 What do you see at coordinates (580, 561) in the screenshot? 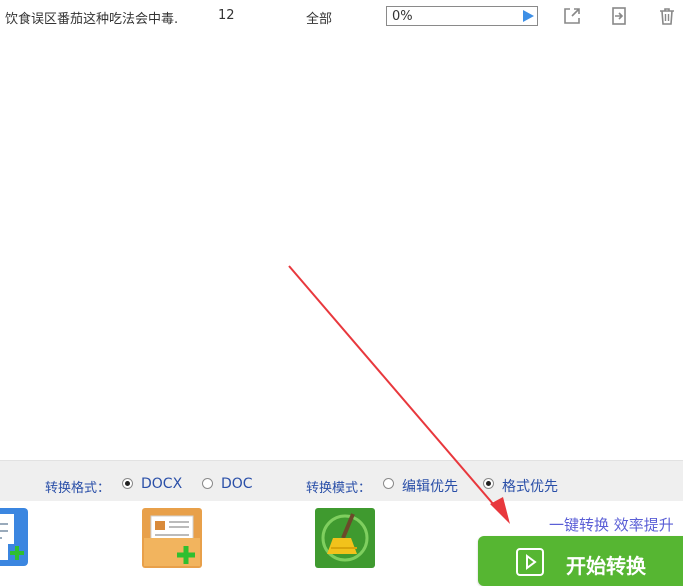
I see `start-convert-button: 开始转换` at bounding box center [580, 561].